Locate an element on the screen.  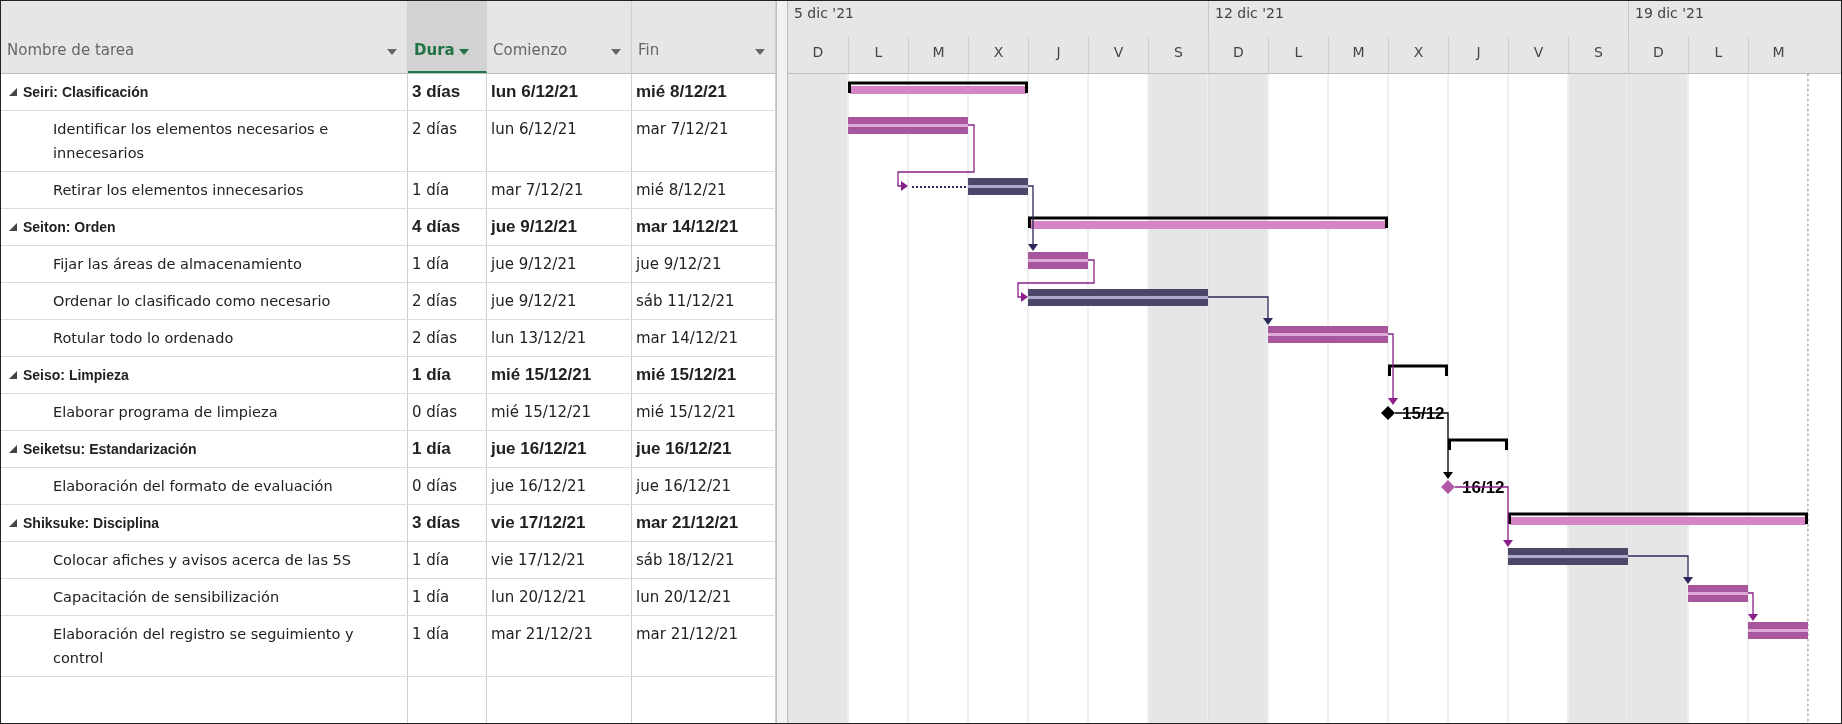
task-name: Shiksuke: Disciplina is located at coordinates (91, 523).